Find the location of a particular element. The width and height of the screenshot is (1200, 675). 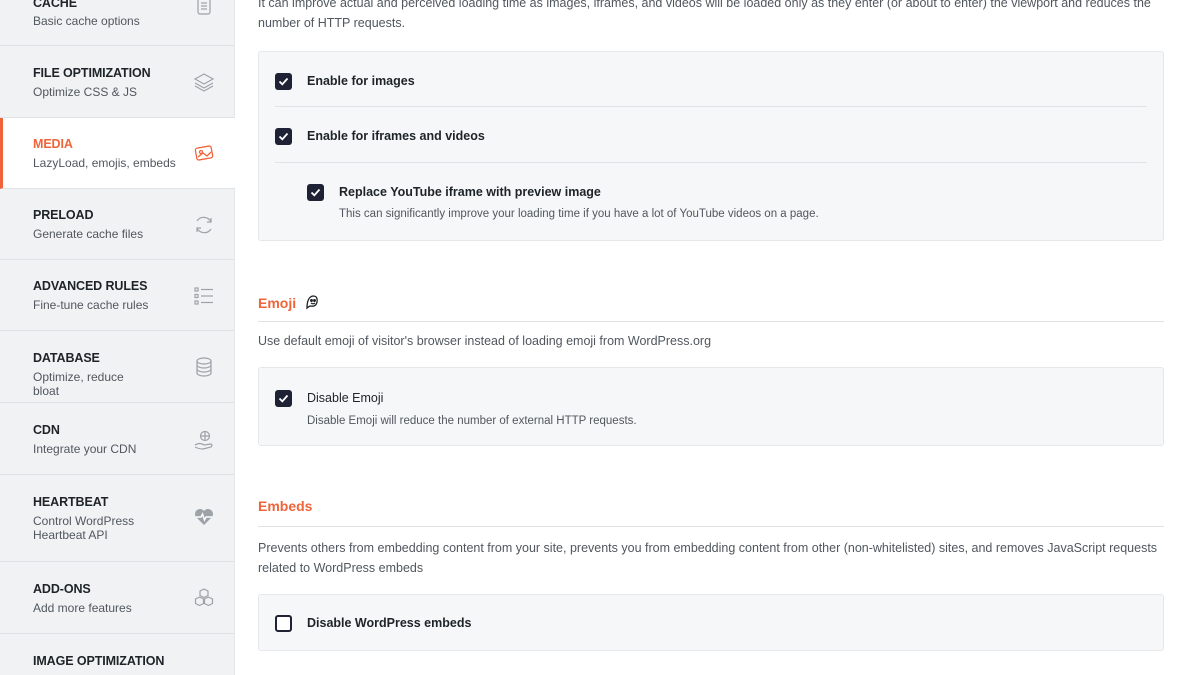

sidebar-item-preload: PRELOAD Generate cache files is located at coordinates (117, 224).